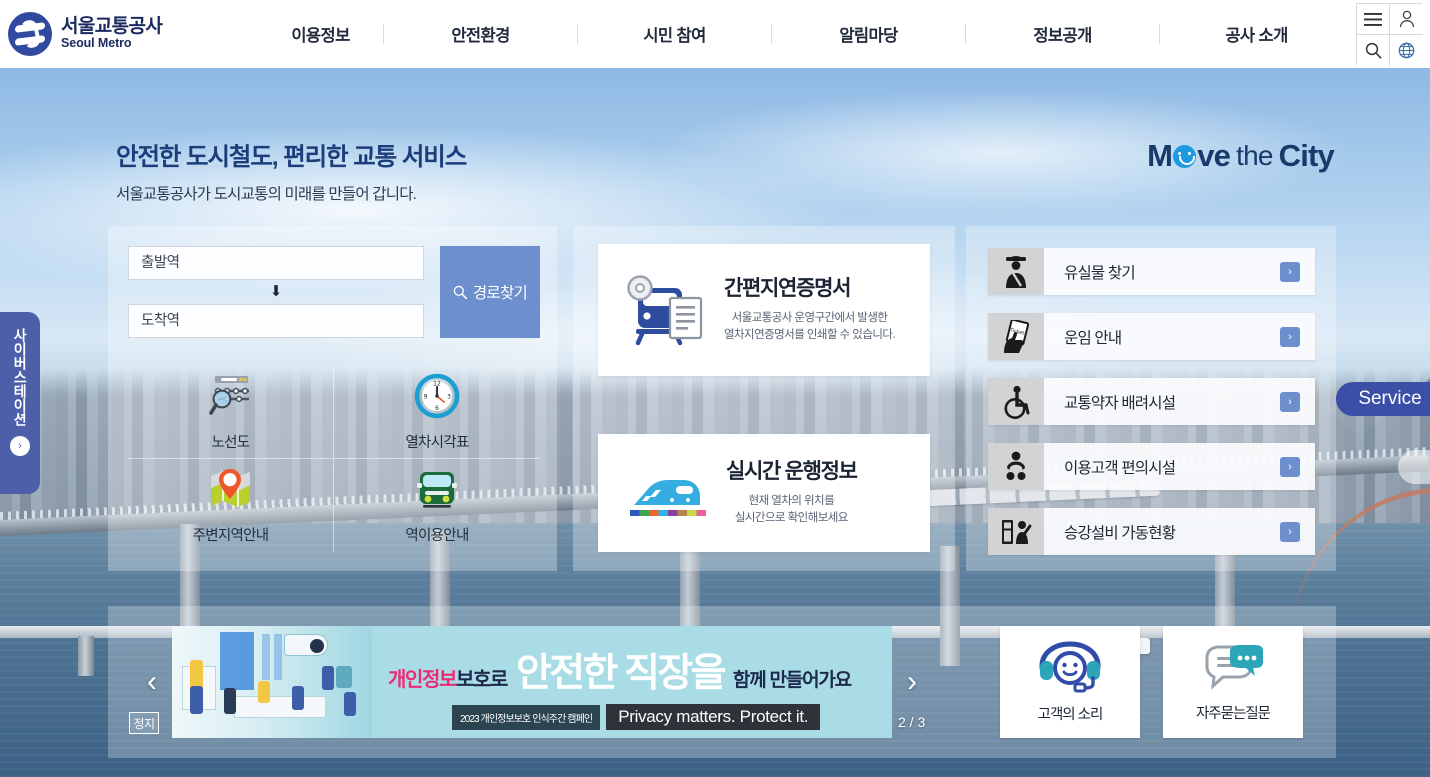 This screenshot has width=1430, height=777. Describe the element at coordinates (500, 293) in the screenshot. I see `find-route-label: 경로찾기` at that location.